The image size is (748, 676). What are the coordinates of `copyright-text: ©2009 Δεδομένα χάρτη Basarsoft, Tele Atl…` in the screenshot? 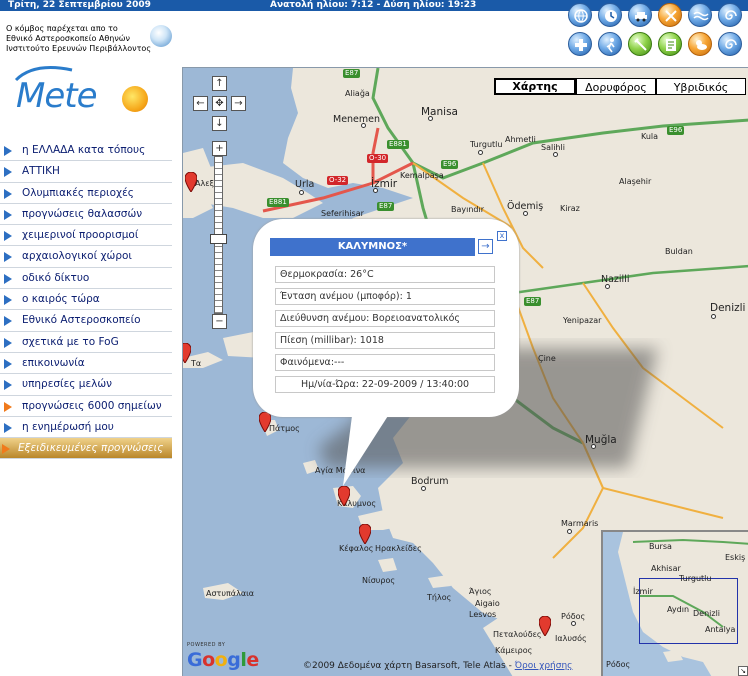 It's located at (409, 666).